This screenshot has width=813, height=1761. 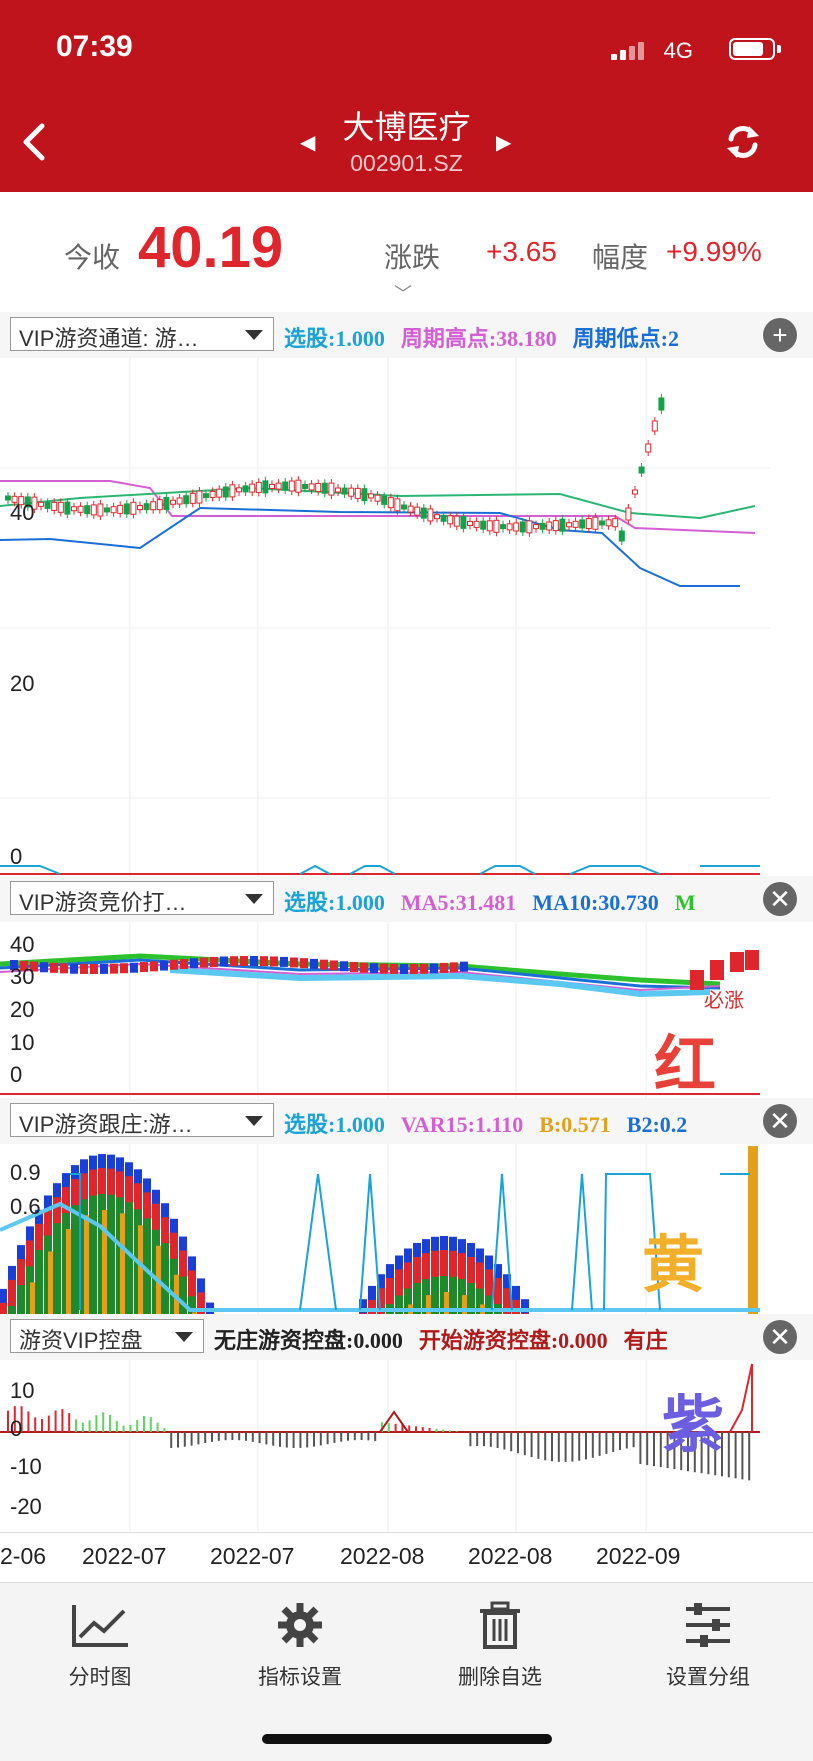 I want to click on big-purple-label: 紫, so click(x=693, y=1425).